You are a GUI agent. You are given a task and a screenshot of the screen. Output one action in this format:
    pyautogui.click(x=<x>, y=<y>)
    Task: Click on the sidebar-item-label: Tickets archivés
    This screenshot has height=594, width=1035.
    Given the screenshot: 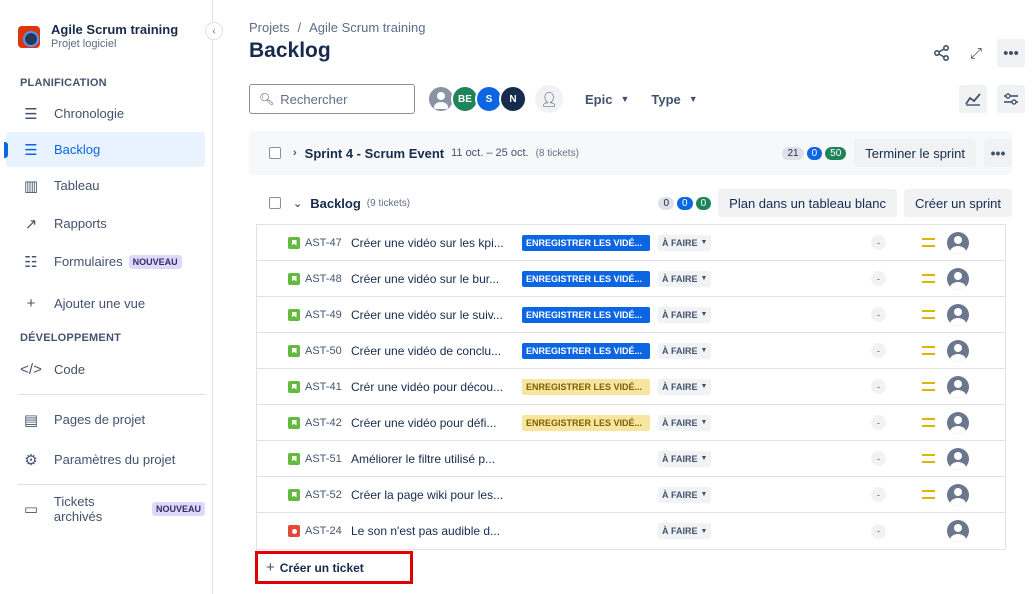 What is the action you would take?
    pyautogui.click(x=78, y=508)
    